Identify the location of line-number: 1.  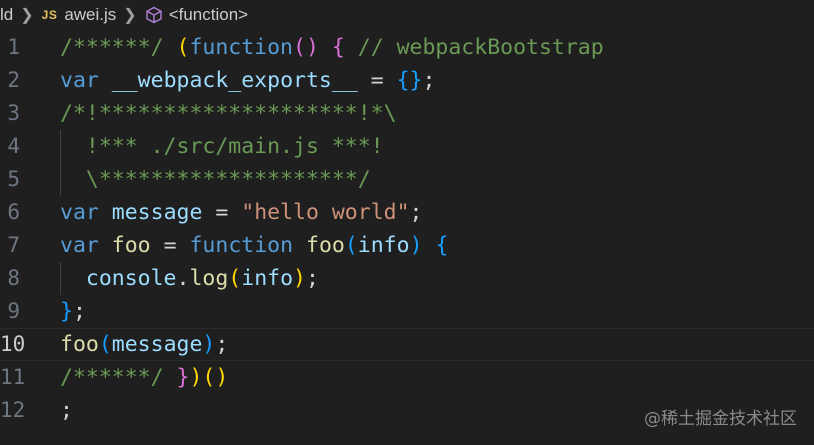
(13, 47).